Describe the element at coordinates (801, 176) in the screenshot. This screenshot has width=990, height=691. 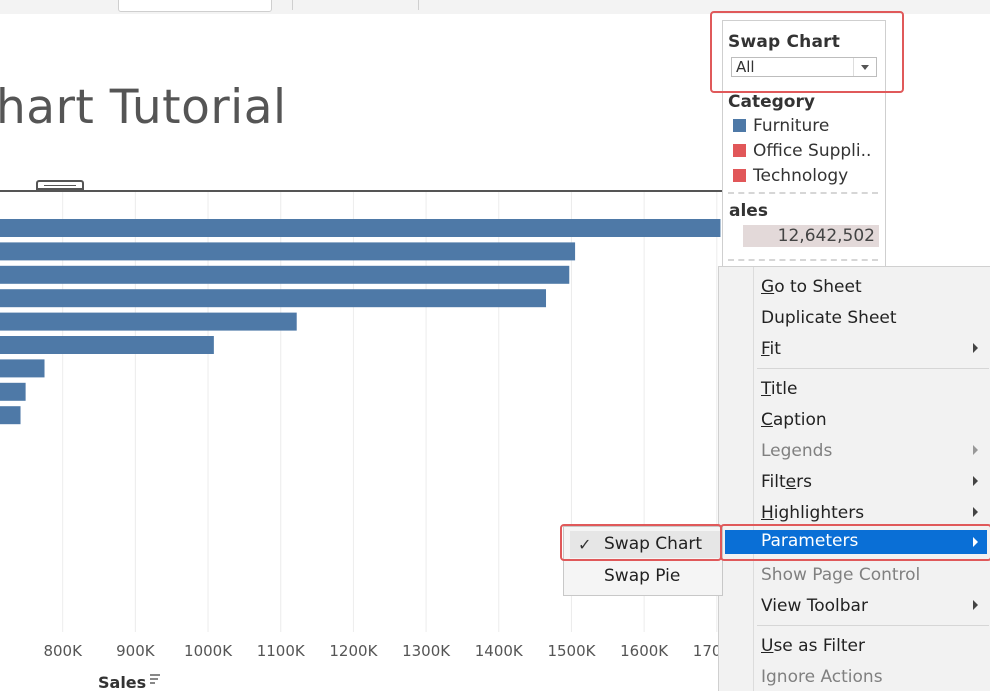
I see `legend-label: Technology` at that location.